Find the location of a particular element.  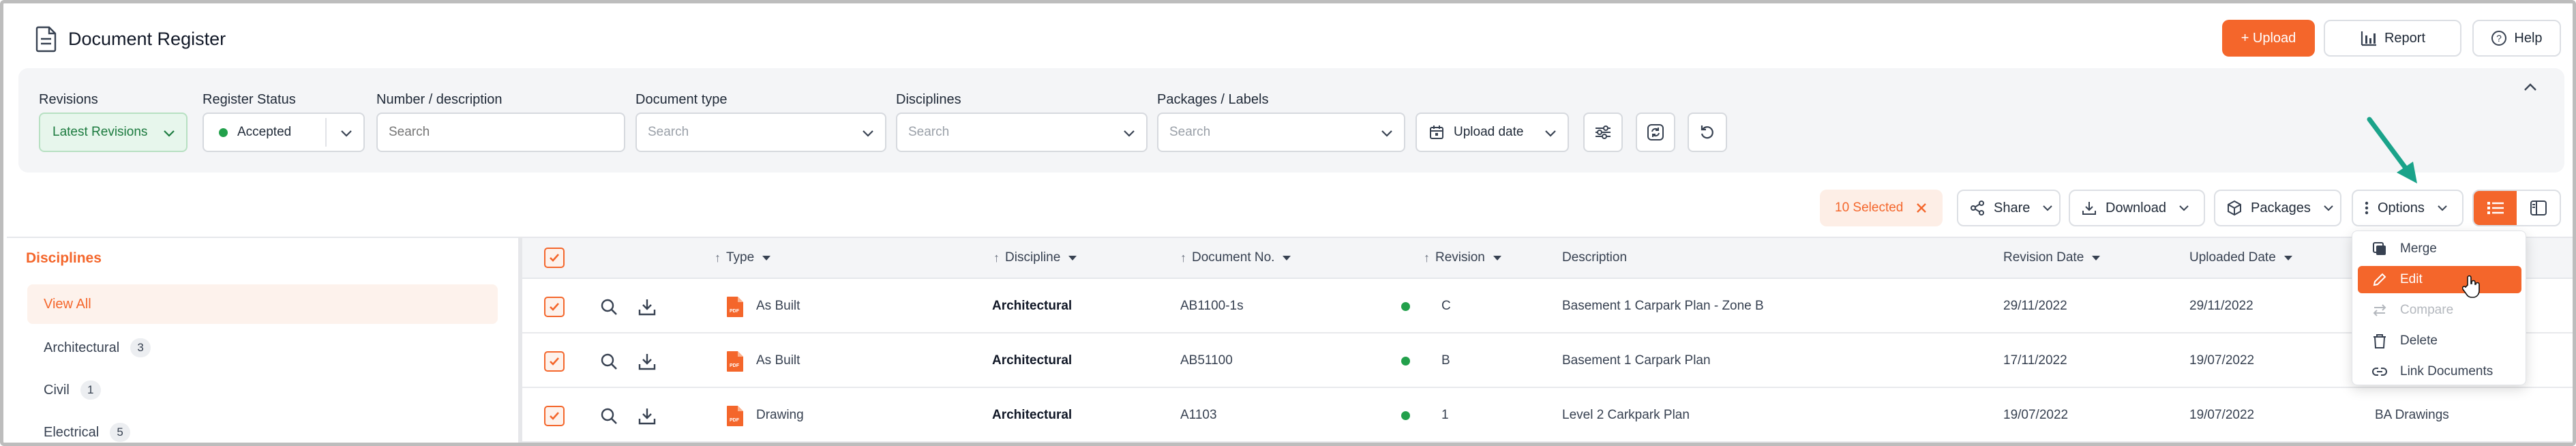

column-header-uploaded-date: Uploaded Date is located at coordinates (2240, 258).